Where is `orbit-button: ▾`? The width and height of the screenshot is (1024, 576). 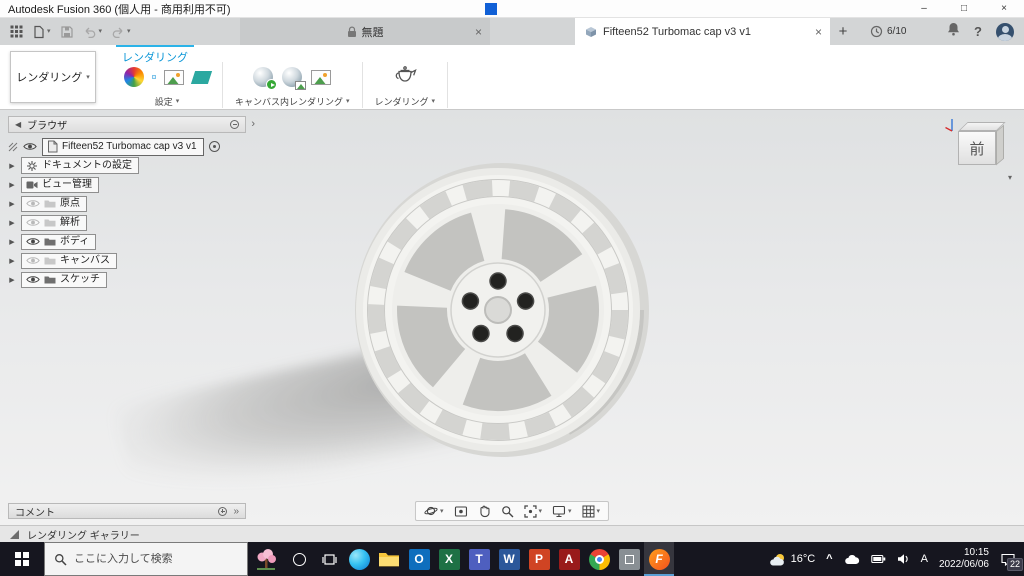
orbit-button: ▾ is located at coordinates (434, 511).